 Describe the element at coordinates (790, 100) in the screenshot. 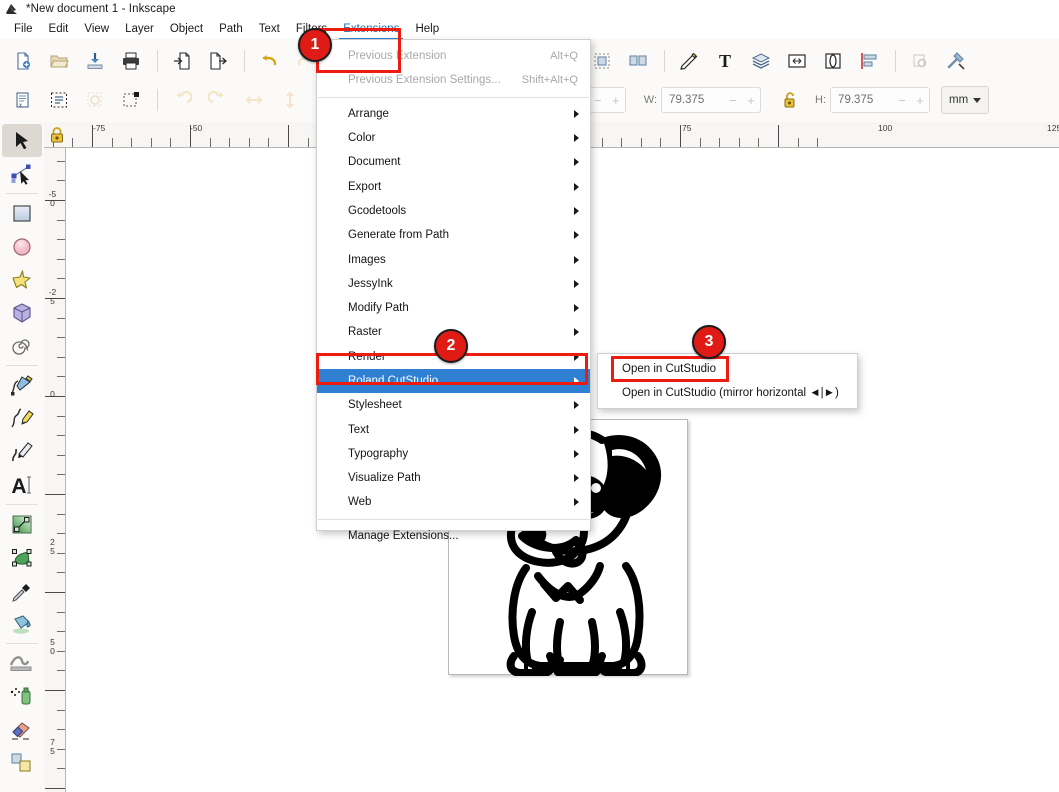

I see `lock-aspect-ratio-icon` at that location.